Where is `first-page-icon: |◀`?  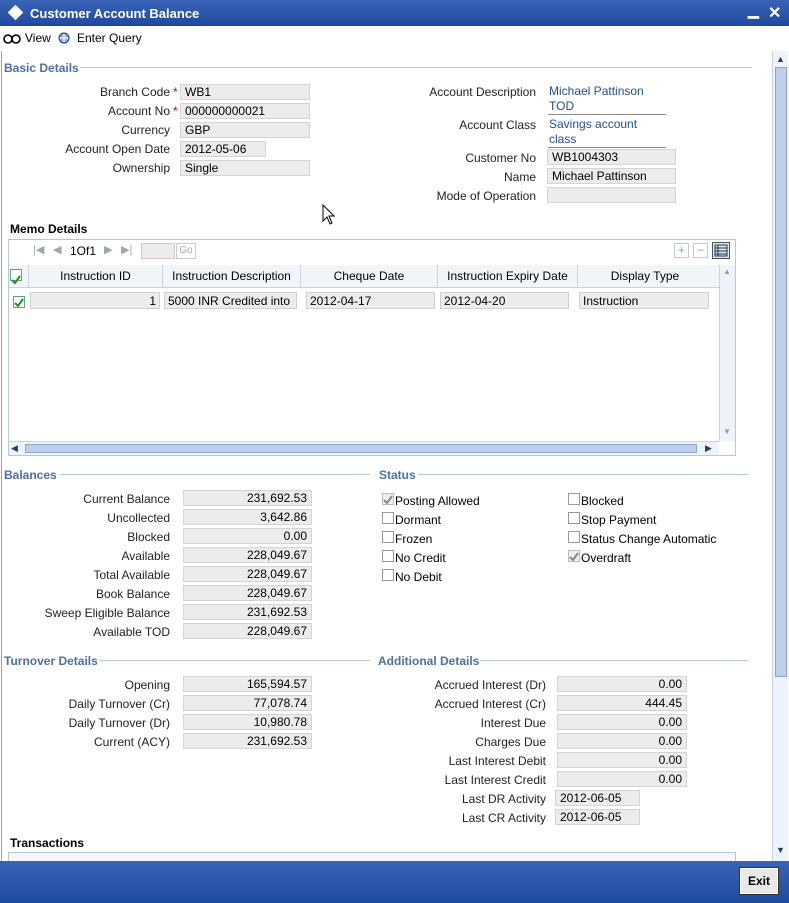 first-page-icon: |◀ is located at coordinates (38, 249).